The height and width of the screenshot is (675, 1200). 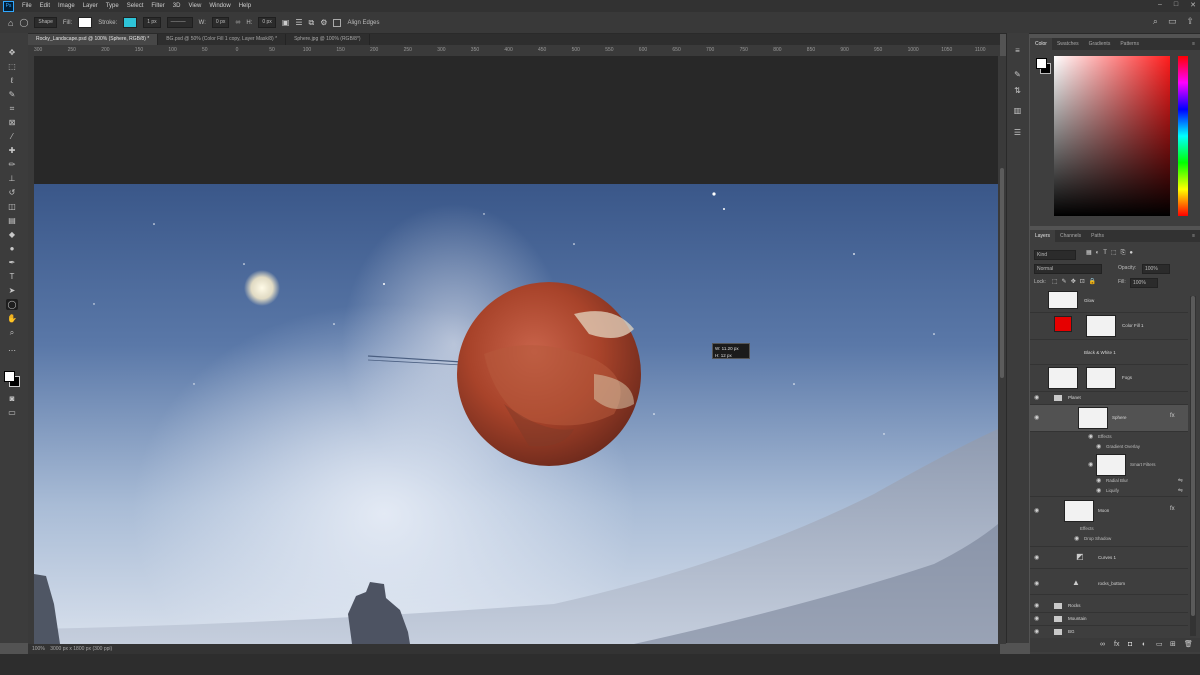 I want to click on effect-row: ◉ Gradient Overlay, so click(x=1109, y=447).